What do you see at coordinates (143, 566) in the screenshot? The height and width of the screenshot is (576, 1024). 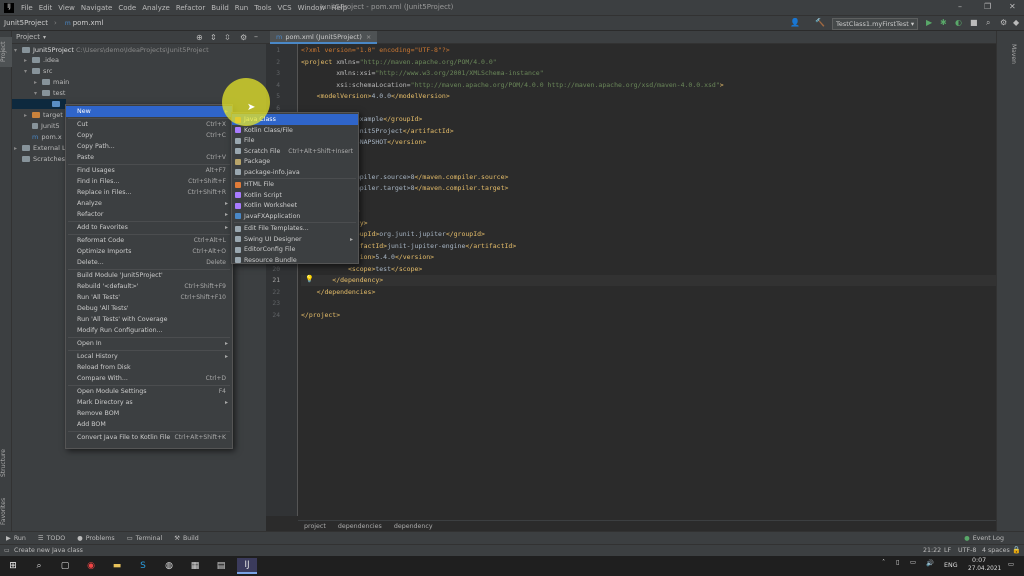 I see `skype-icon: S` at bounding box center [143, 566].